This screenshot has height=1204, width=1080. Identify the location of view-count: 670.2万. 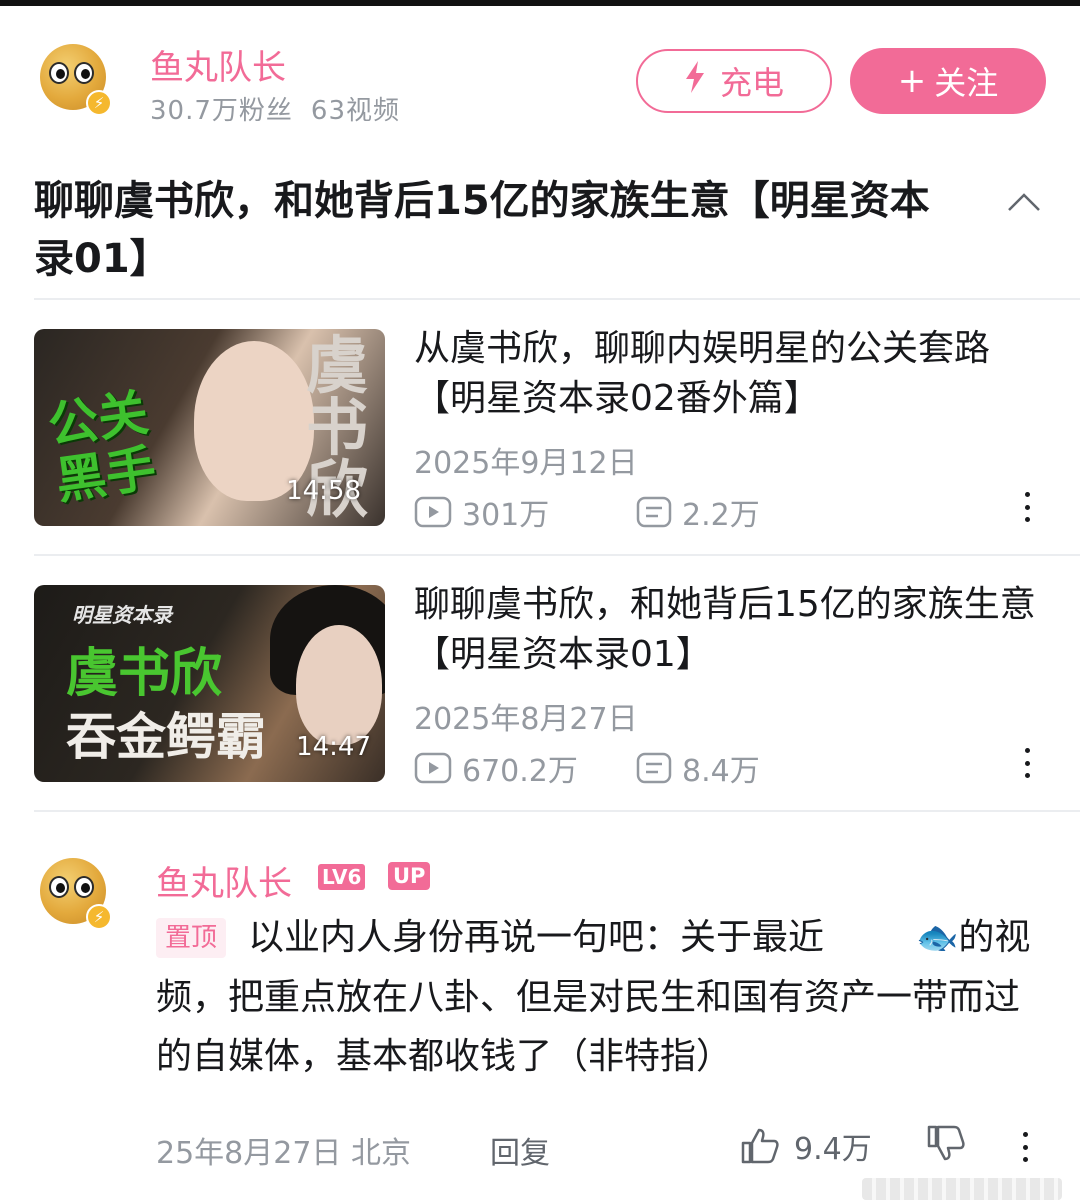
(496, 768).